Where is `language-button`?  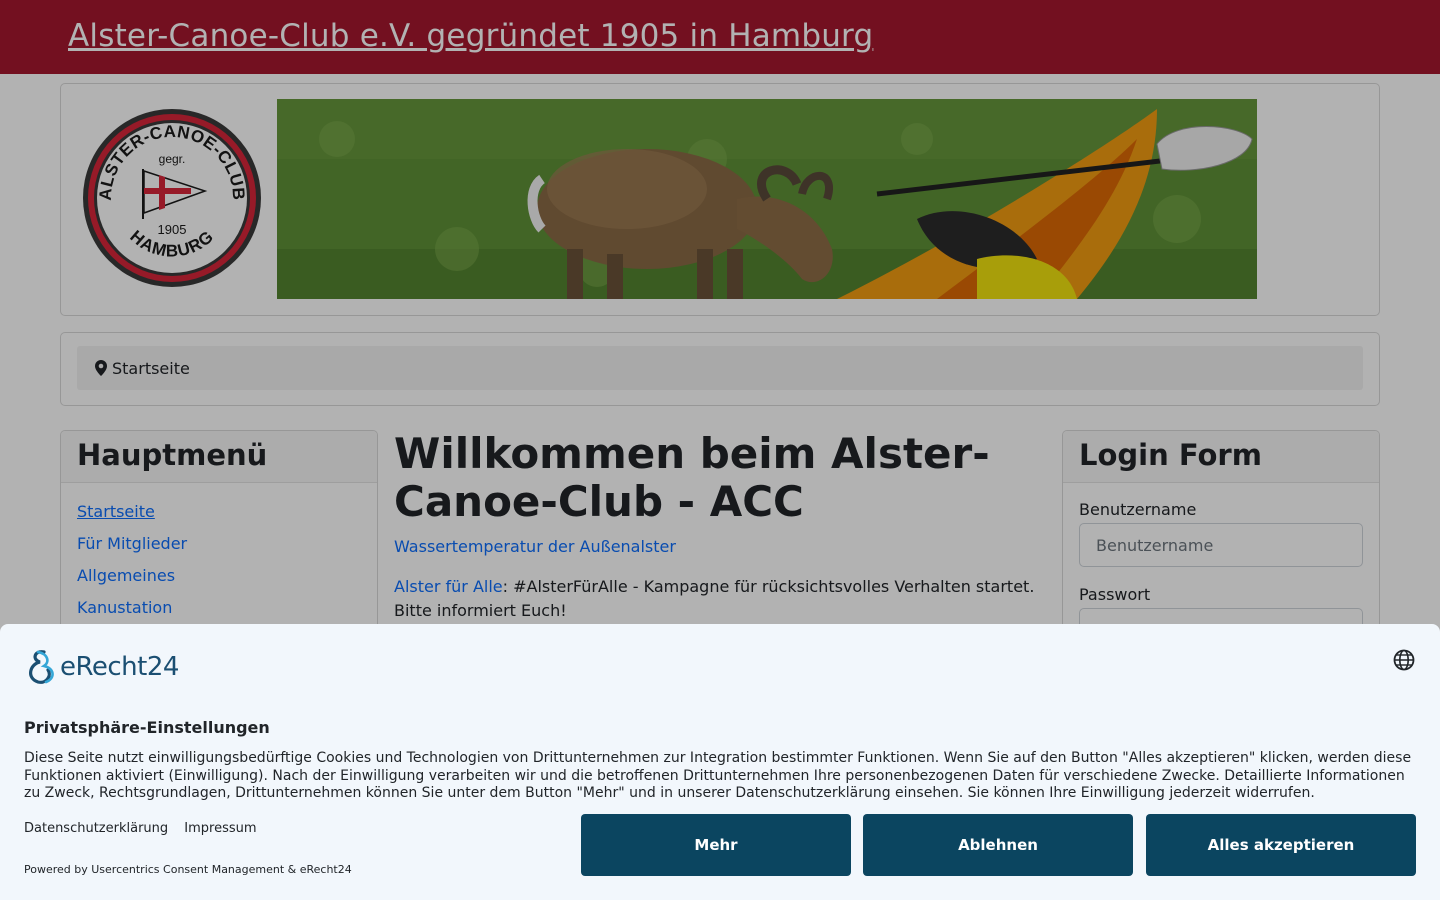 language-button is located at coordinates (1404, 660).